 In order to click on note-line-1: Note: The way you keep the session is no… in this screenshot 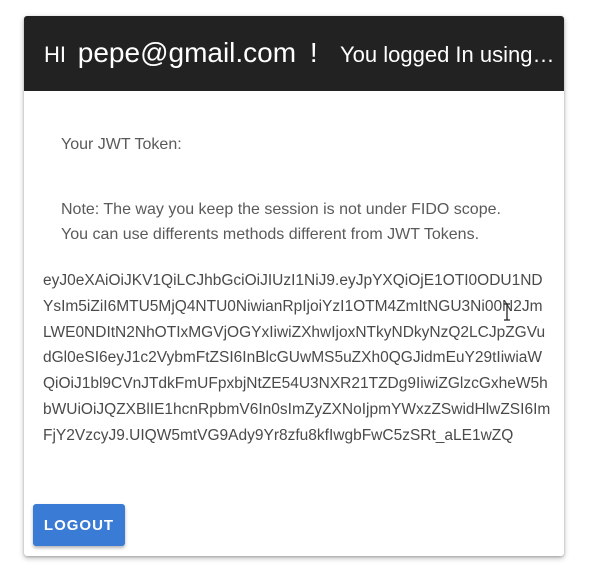, I will do `click(281, 209)`.